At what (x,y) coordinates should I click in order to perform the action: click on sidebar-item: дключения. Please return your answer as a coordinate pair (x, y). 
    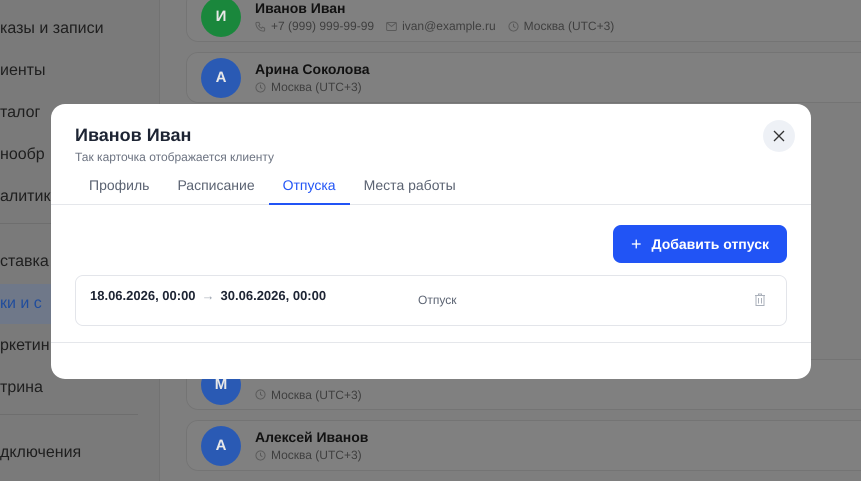
    Looking at the image, I should click on (41, 453).